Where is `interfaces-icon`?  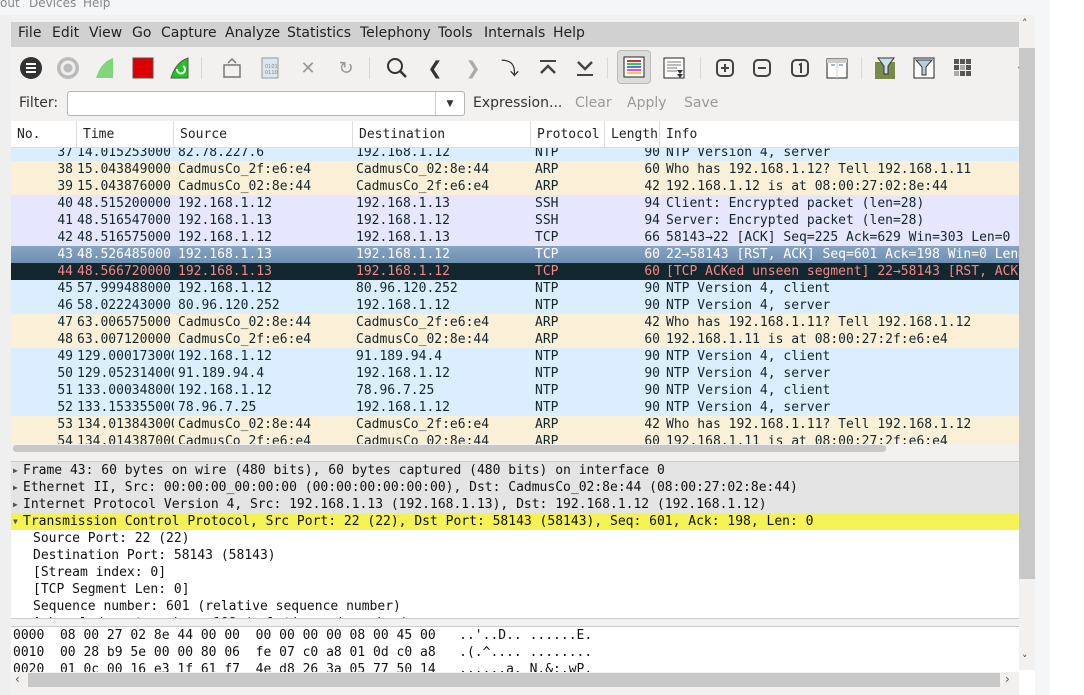 interfaces-icon is located at coordinates (31, 68).